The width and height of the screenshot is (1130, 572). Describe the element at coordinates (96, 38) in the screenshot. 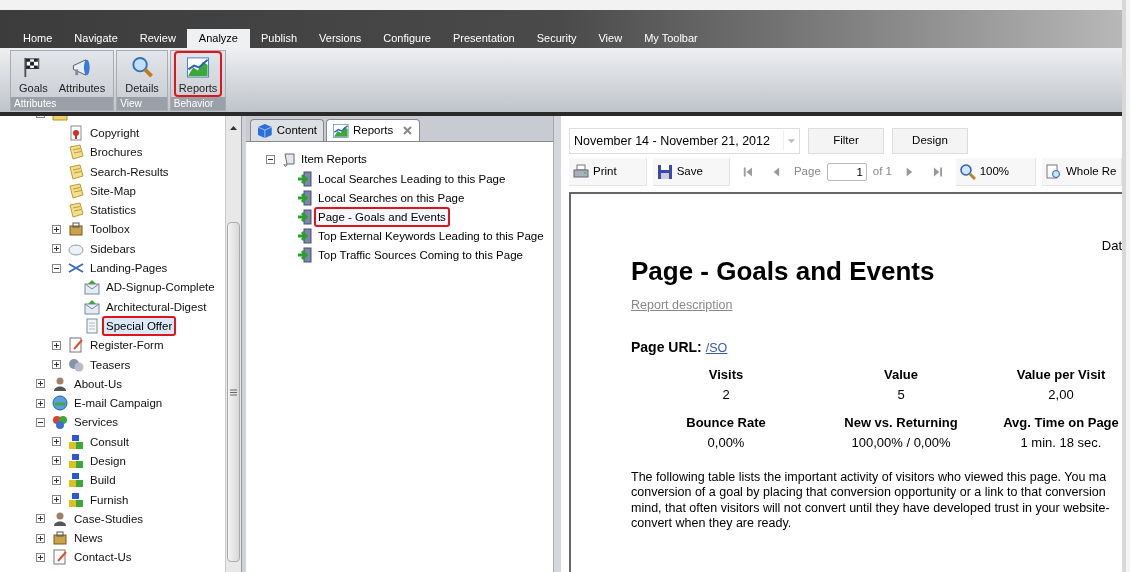

I see `menu-tab: Navigate` at that location.